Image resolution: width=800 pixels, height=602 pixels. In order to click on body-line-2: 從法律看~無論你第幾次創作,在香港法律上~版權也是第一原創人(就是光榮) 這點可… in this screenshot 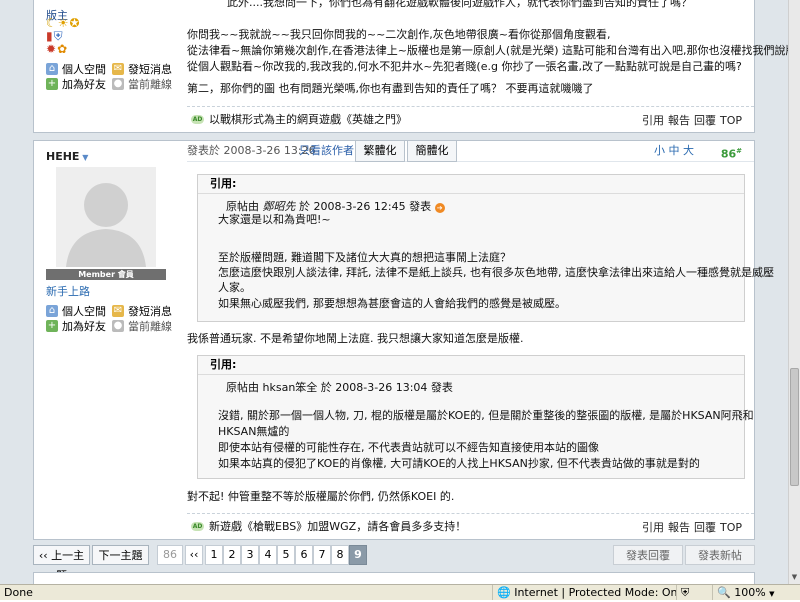, I will do `click(487, 50)`.